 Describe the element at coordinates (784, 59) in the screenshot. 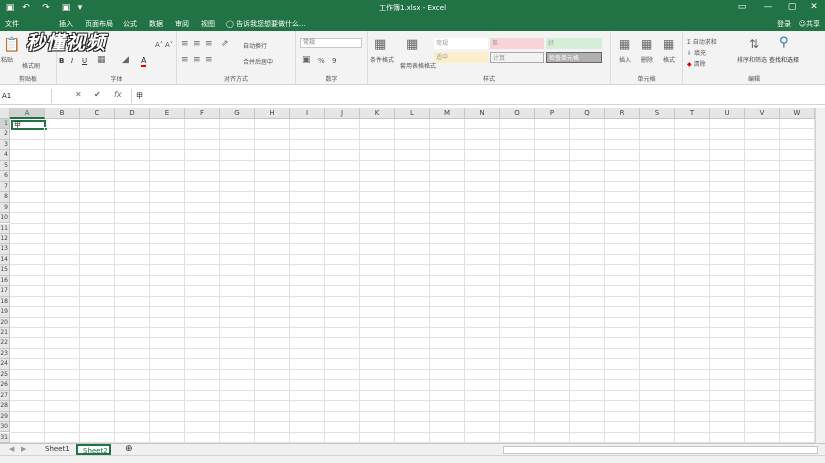

I see `find-select-button: 查找和选择` at that location.